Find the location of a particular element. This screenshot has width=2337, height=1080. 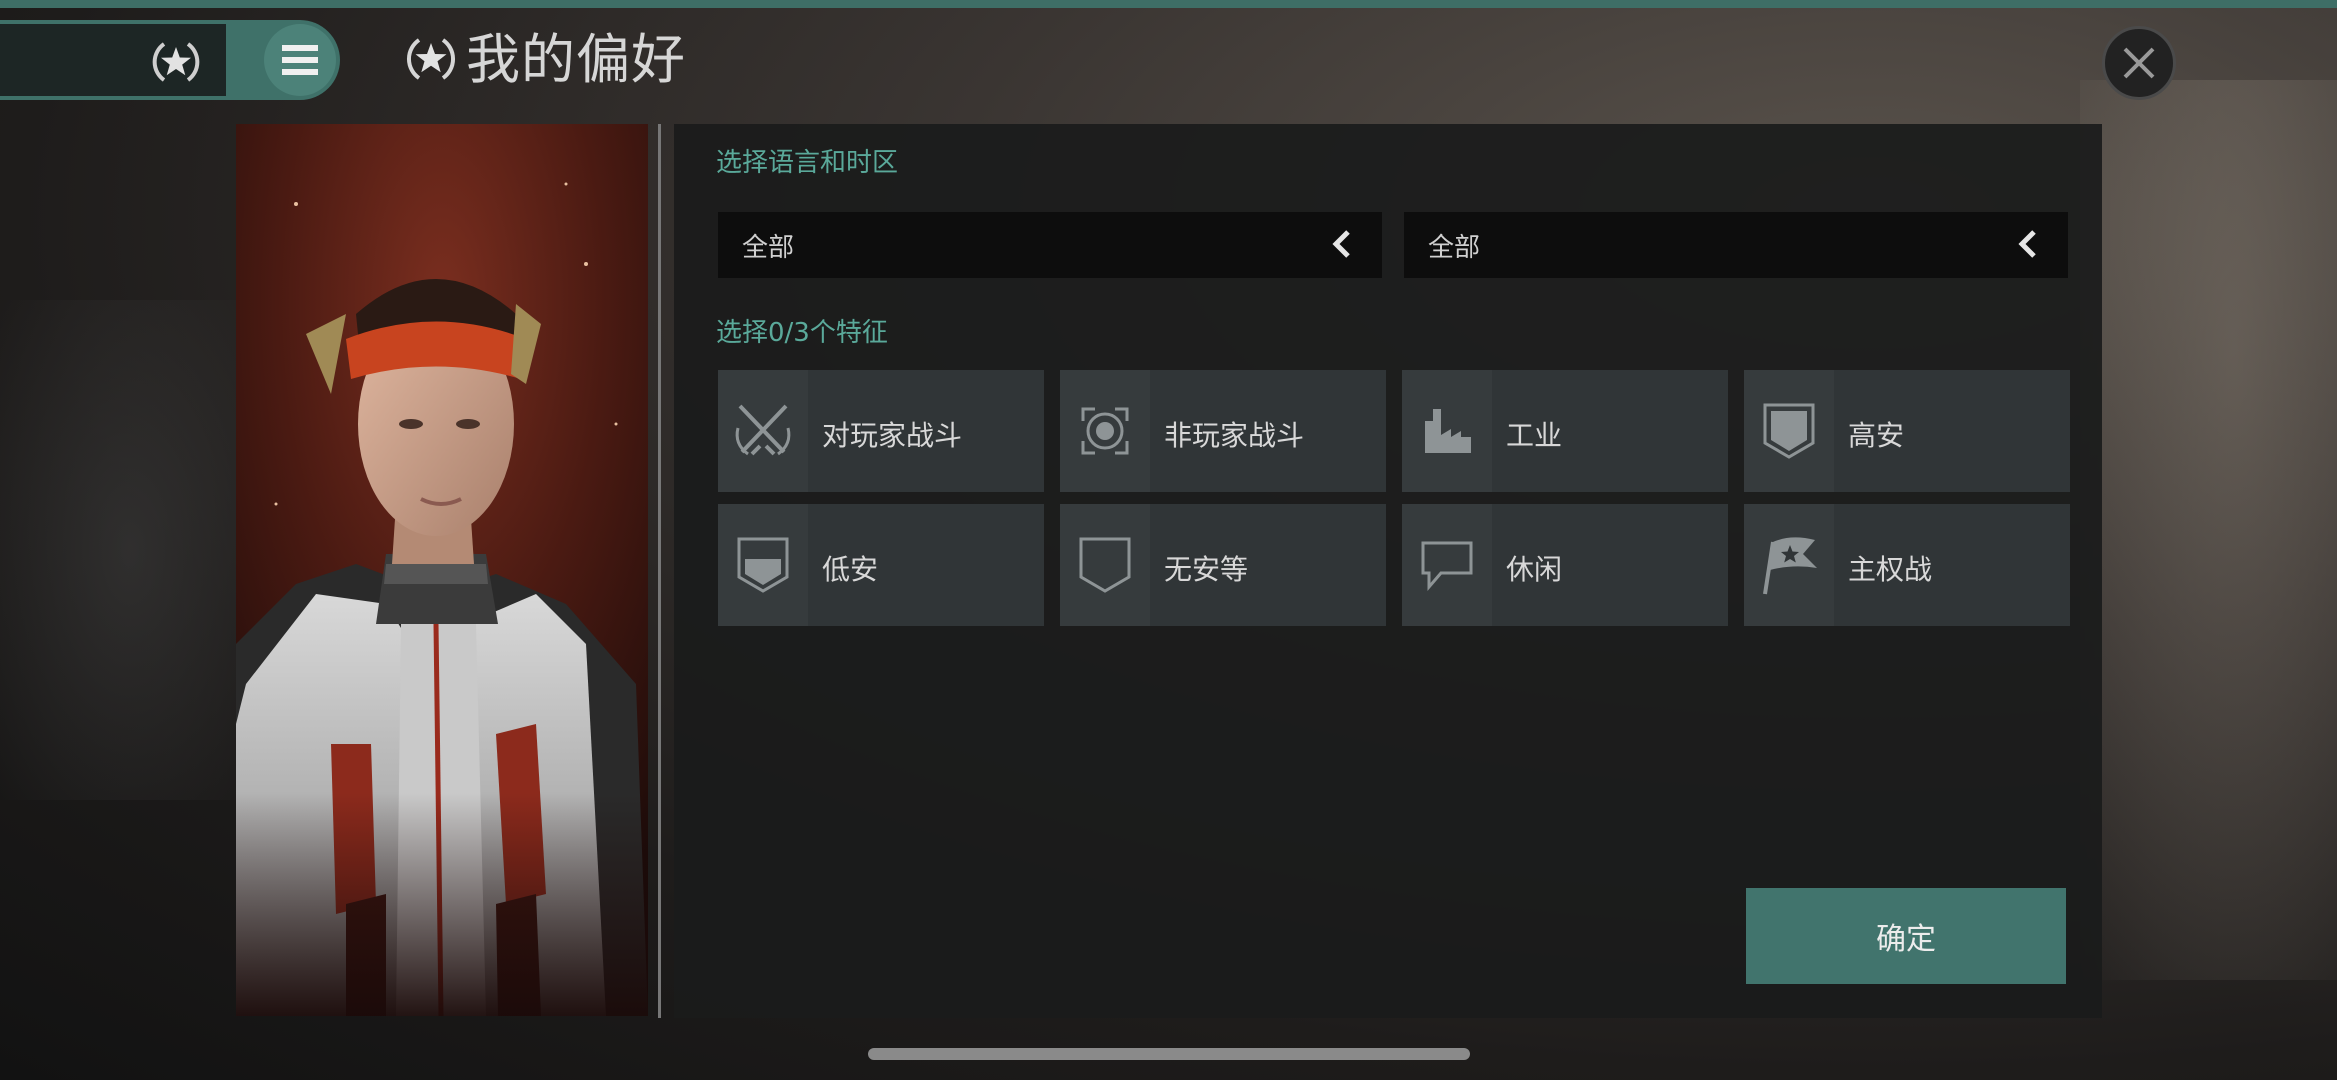

trait-label: 高安 is located at coordinates (1876, 435).